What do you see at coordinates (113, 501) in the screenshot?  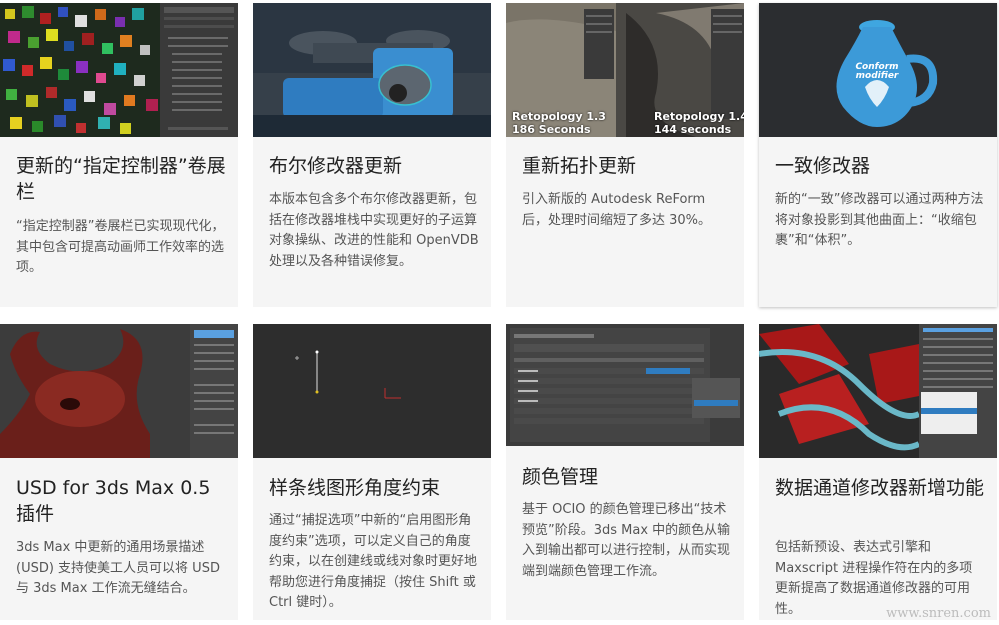 I see `card-title: USD for 3ds Max 0.5 插件` at bounding box center [113, 501].